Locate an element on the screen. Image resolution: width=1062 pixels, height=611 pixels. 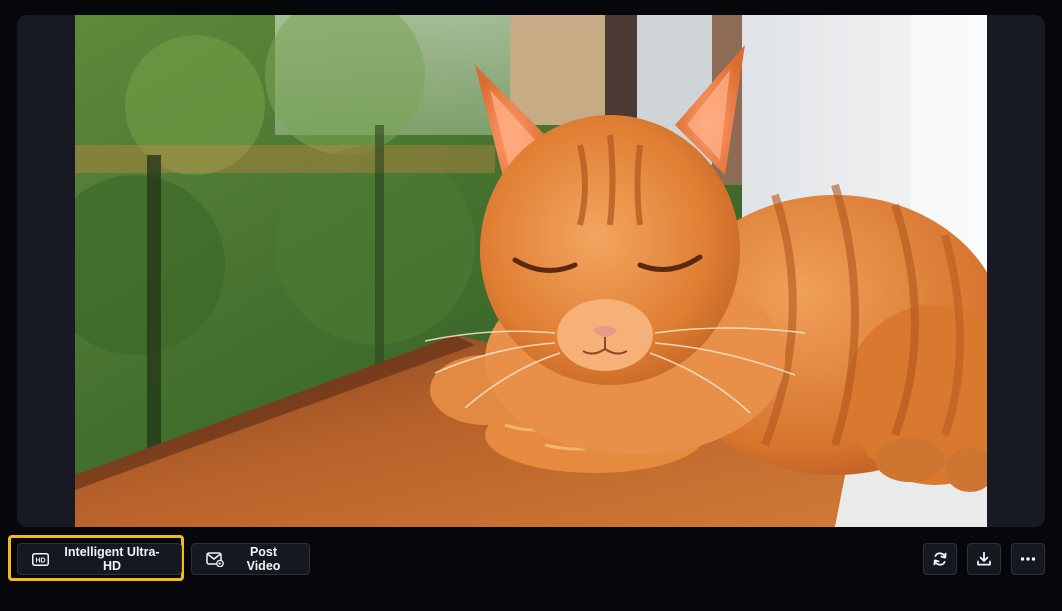
intelligent-ultra-hd-button: HD Intelligent Ultra-HD is located at coordinates (99, 559).